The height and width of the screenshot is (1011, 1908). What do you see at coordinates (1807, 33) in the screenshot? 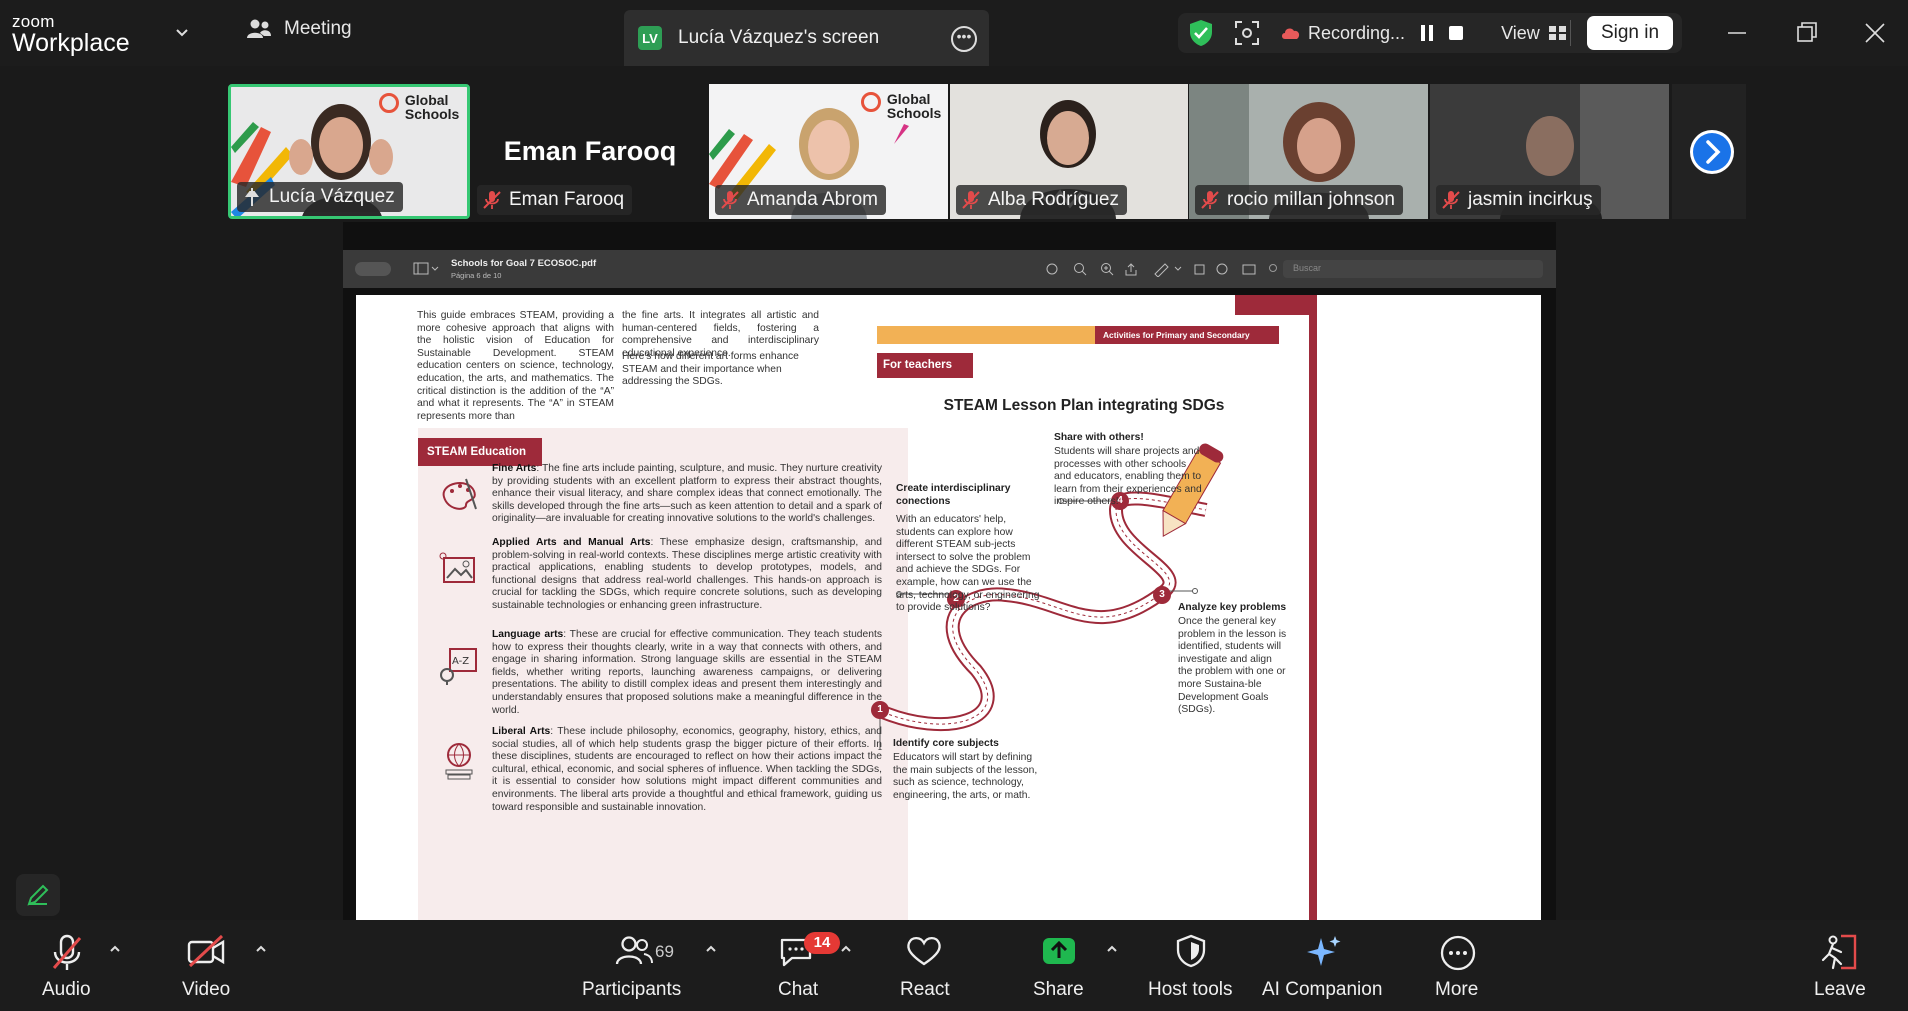
I see `restore-icon` at bounding box center [1807, 33].